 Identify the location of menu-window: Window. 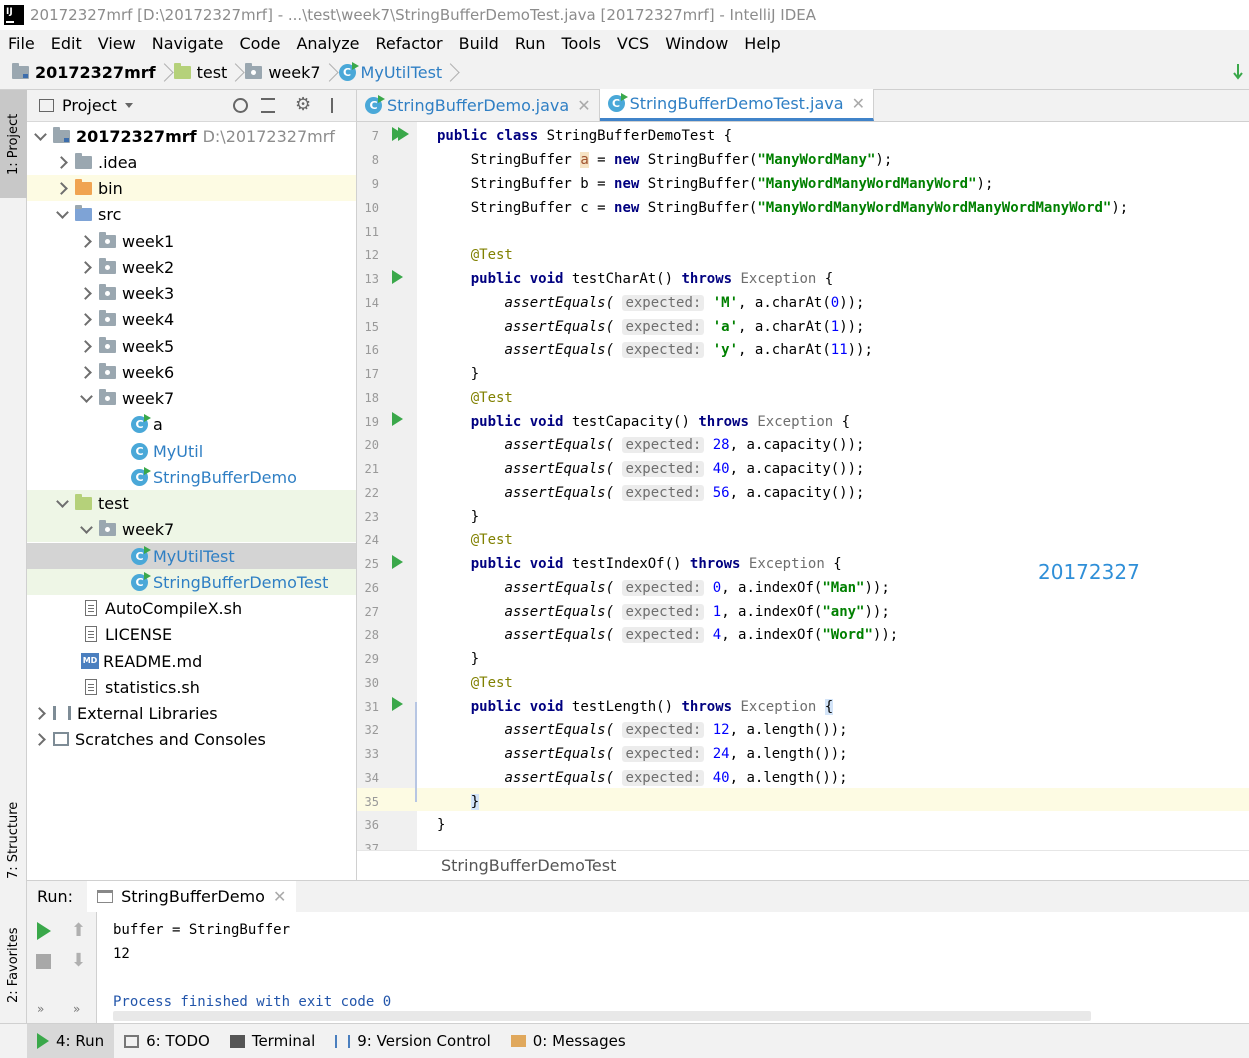
(696, 43).